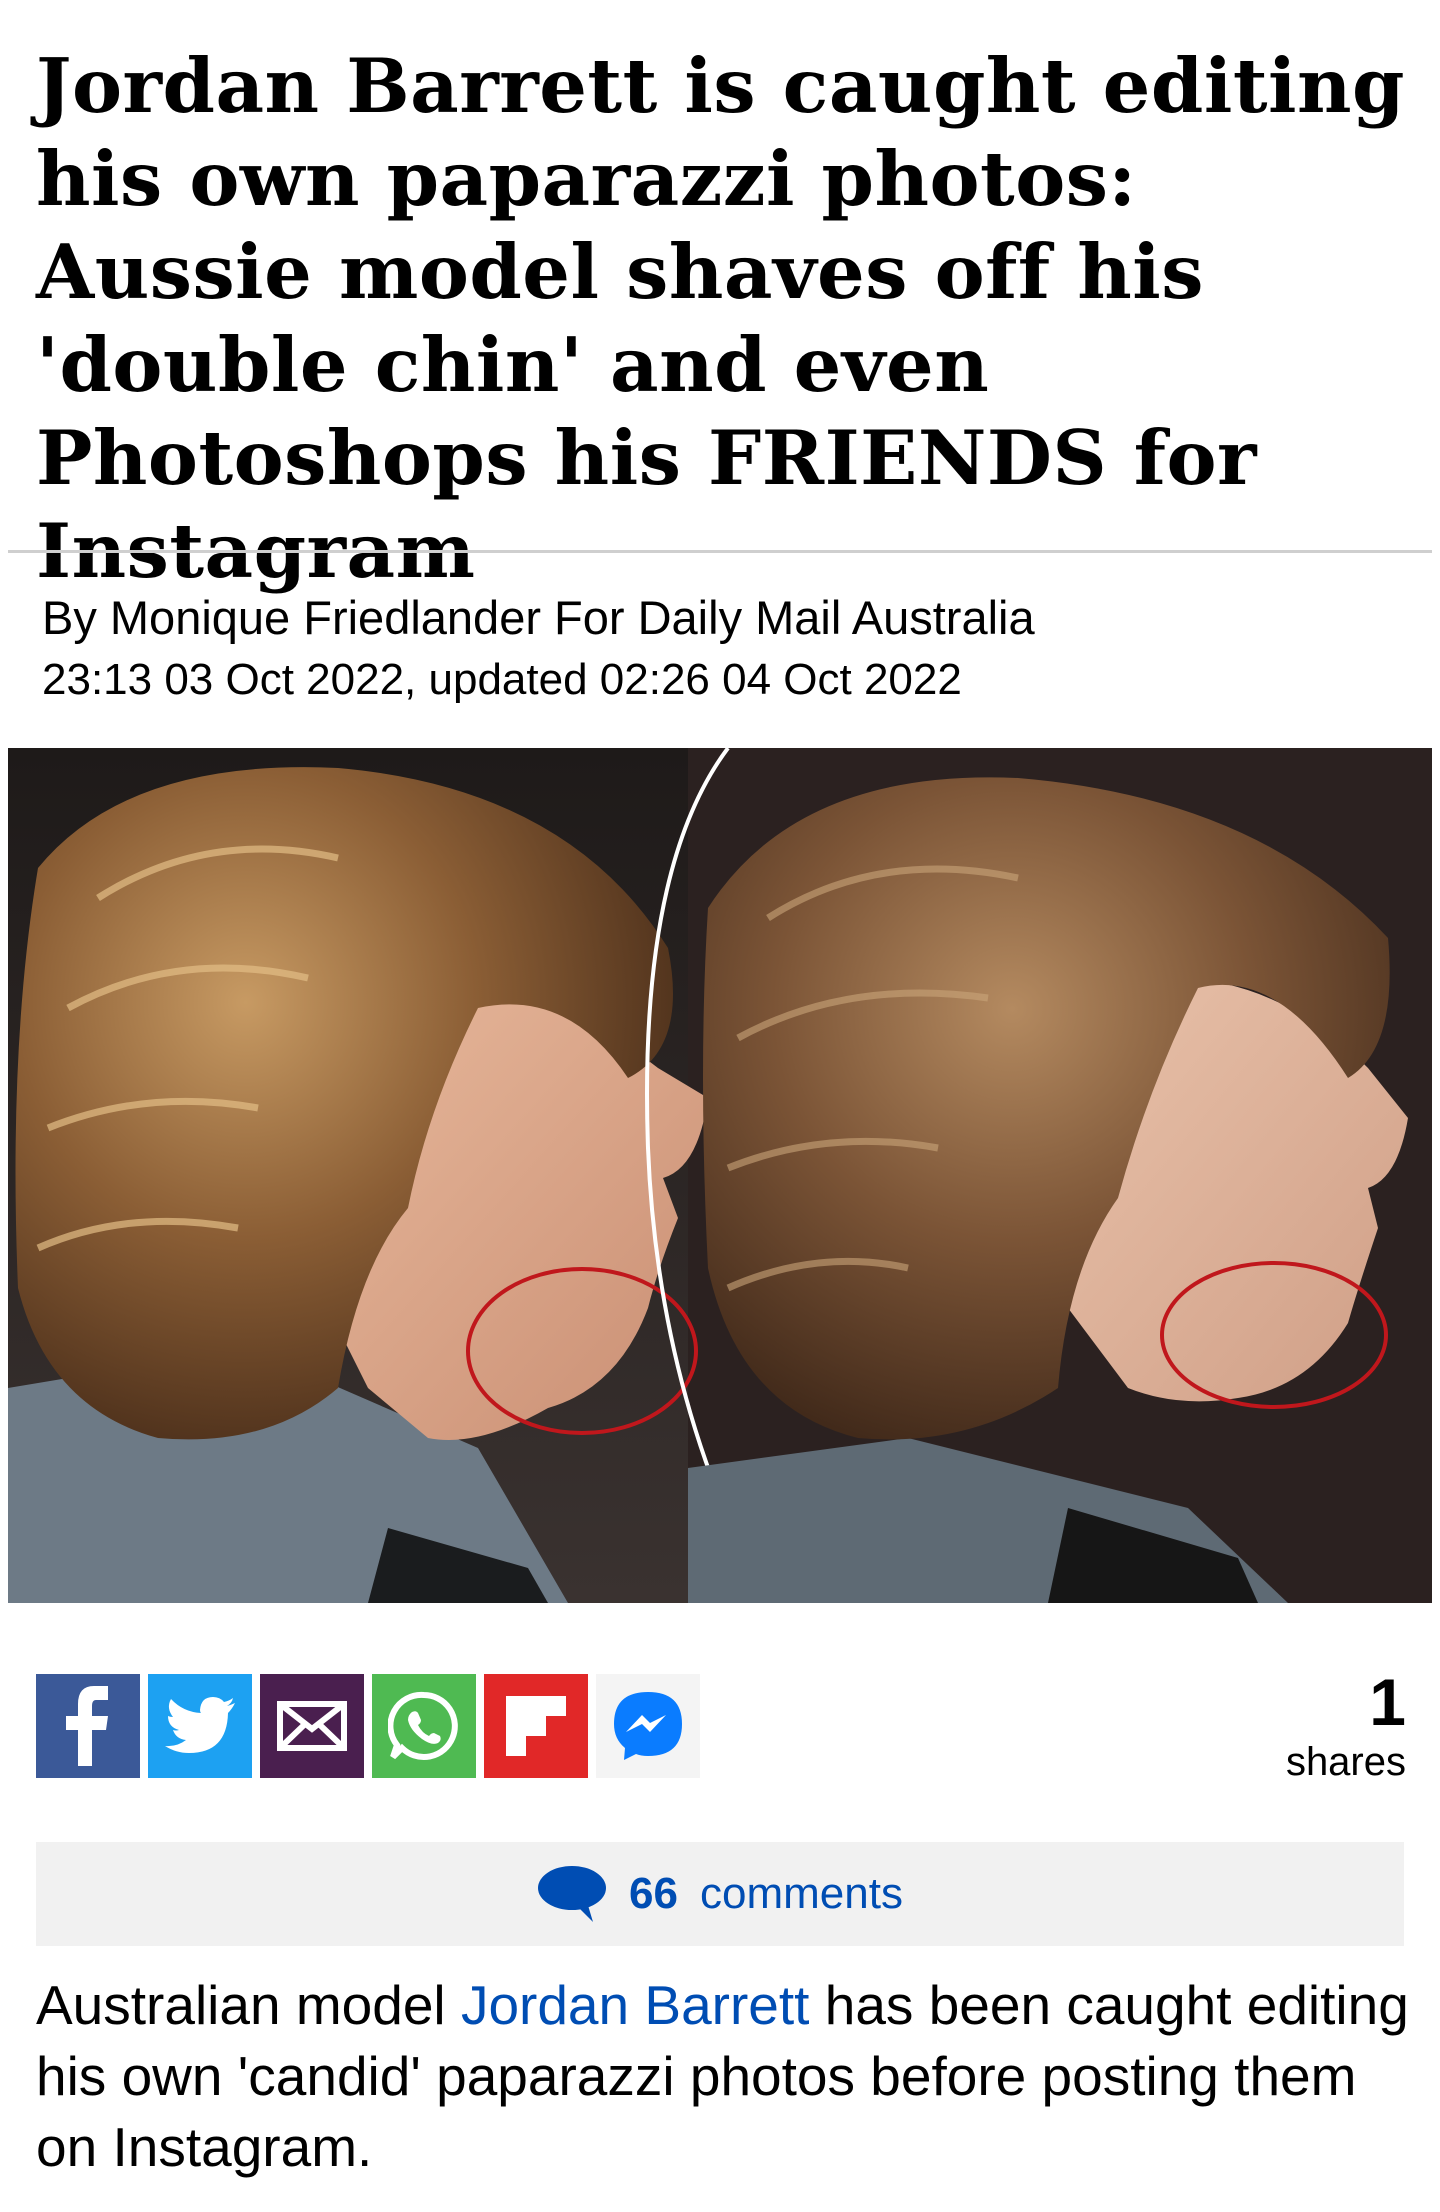  Describe the element at coordinates (1346, 1726) in the screenshot. I see `share-count: 1 shares` at that location.